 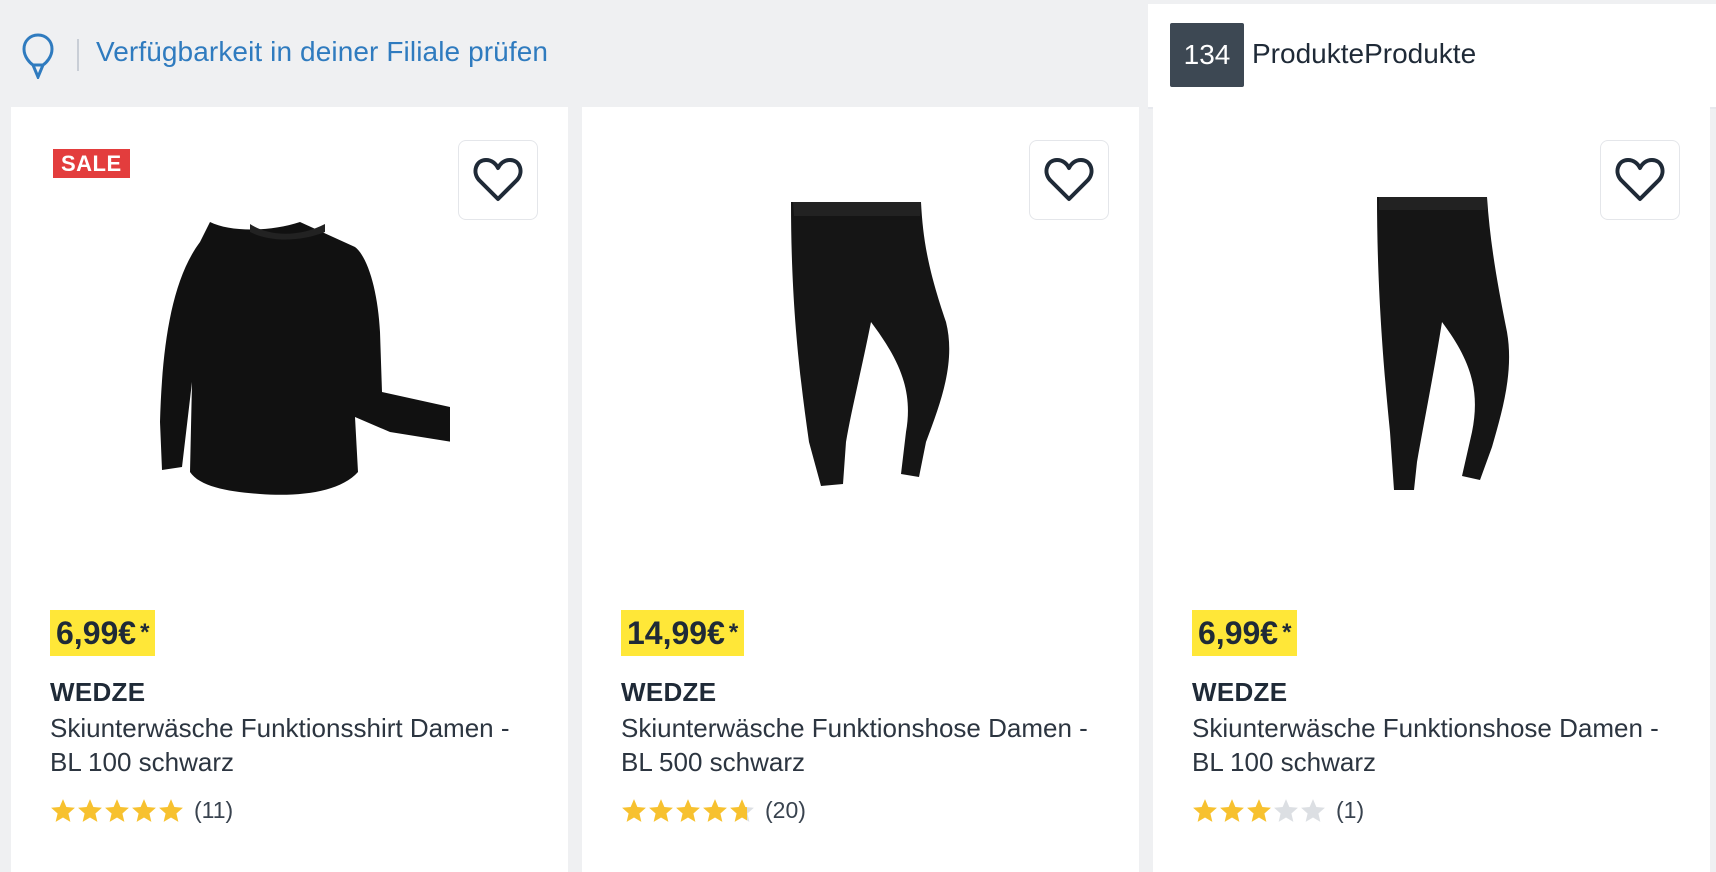 I want to click on review-count: (20), so click(x=785, y=810).